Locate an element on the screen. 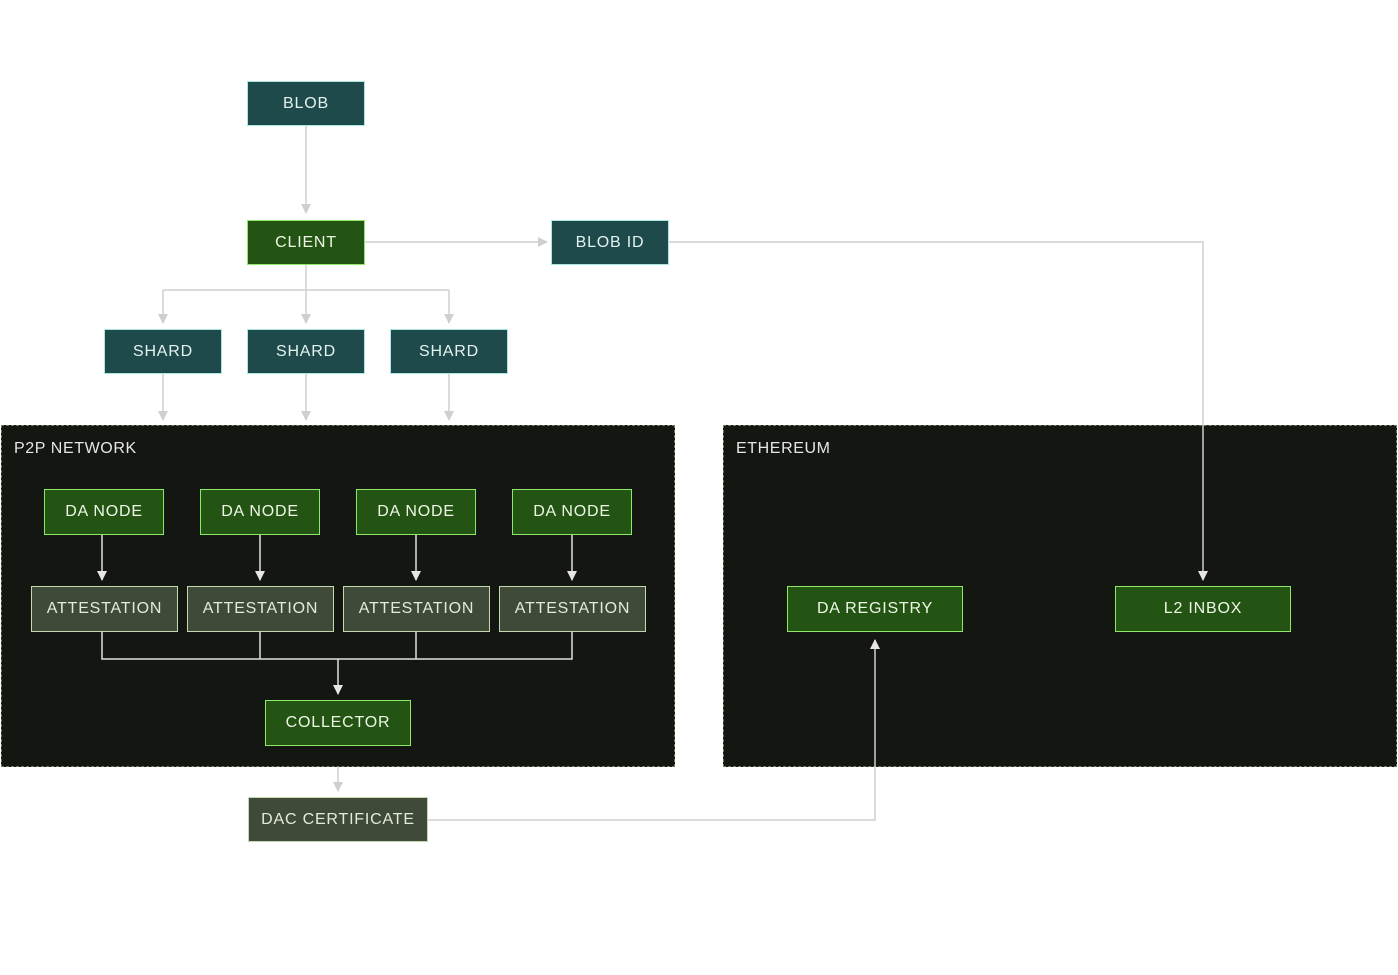 The width and height of the screenshot is (1398, 975). shard-node-2: SHARD is located at coordinates (306, 351).